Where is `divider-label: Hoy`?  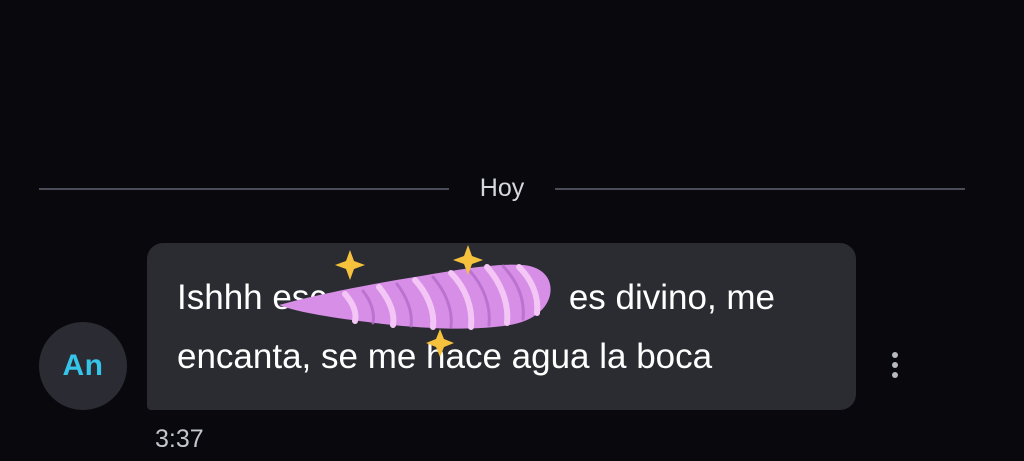 divider-label: Hoy is located at coordinates (502, 188).